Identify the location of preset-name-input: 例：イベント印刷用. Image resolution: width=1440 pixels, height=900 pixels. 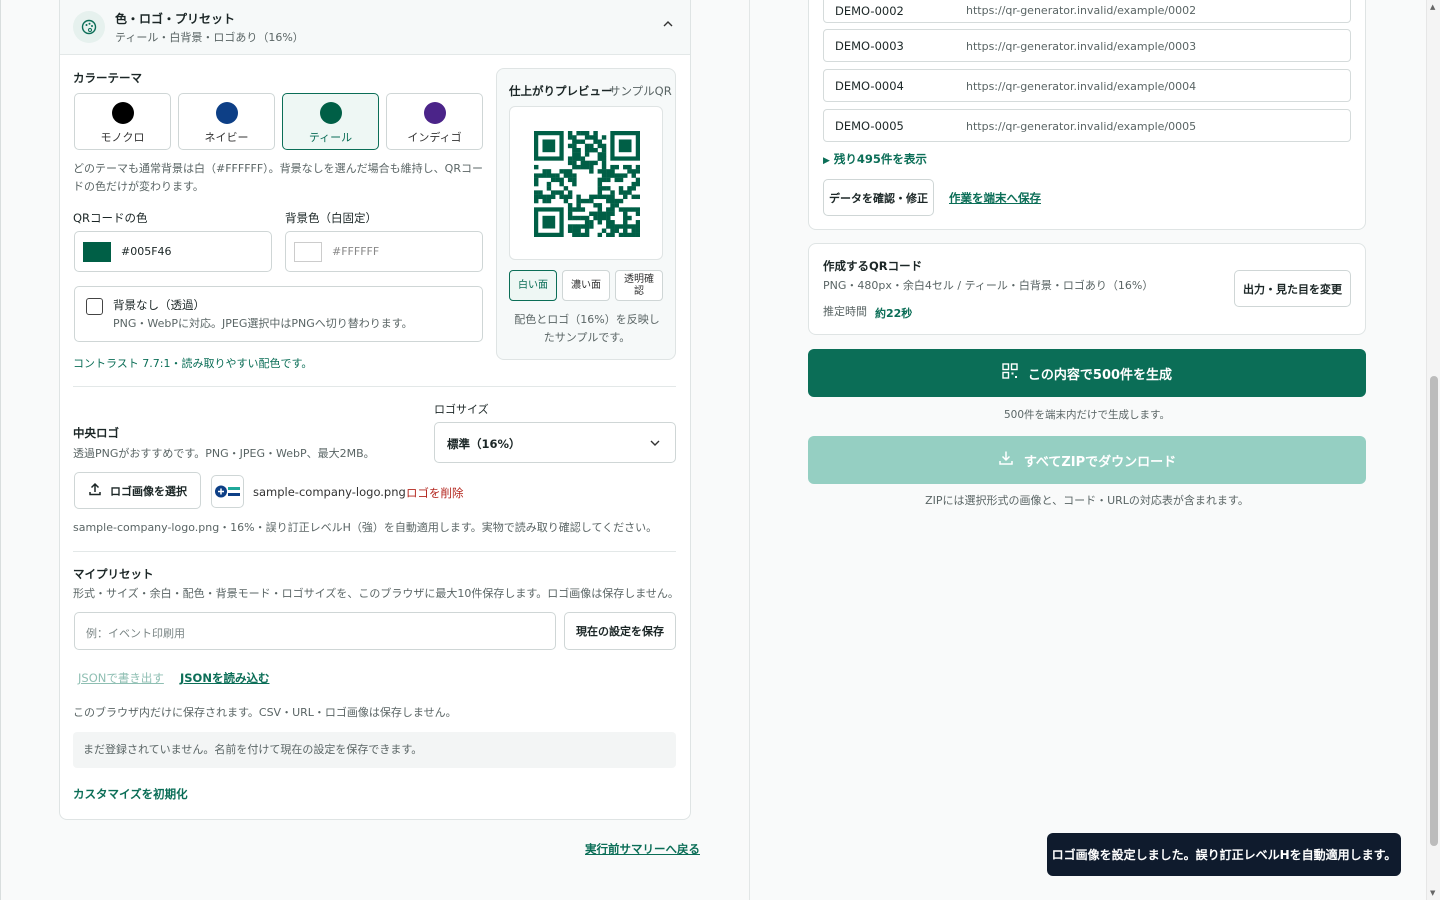
(315, 631).